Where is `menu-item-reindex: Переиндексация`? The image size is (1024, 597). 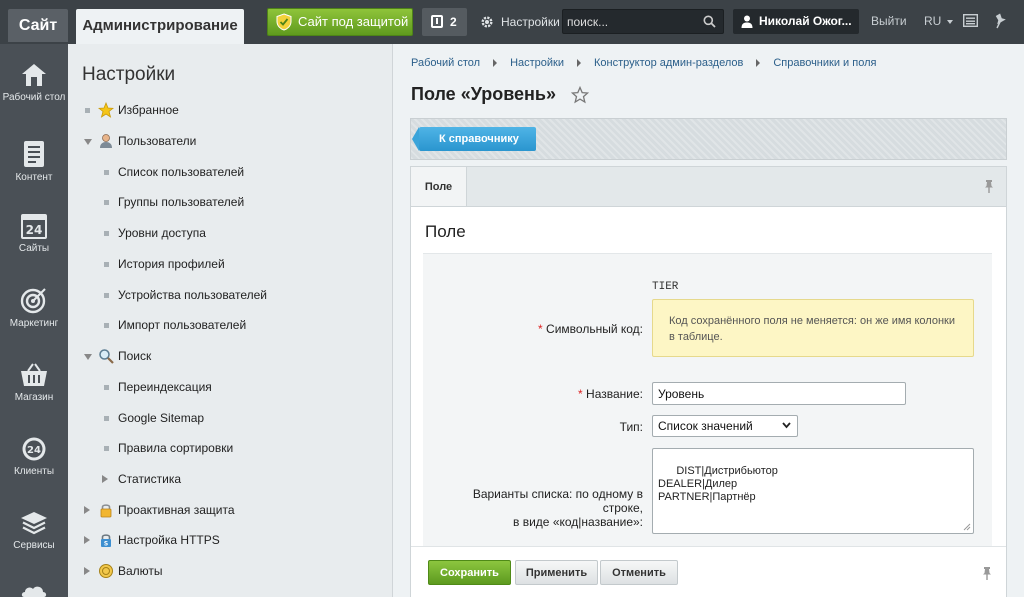
menu-item-reindex: Переиндексация is located at coordinates (230, 387).